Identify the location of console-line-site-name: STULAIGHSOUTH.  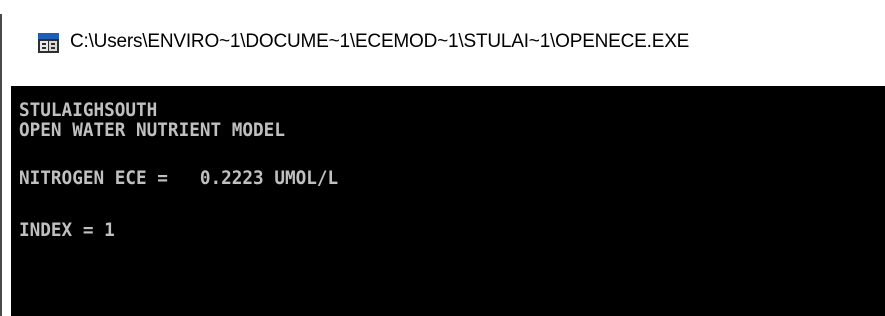
(88, 110).